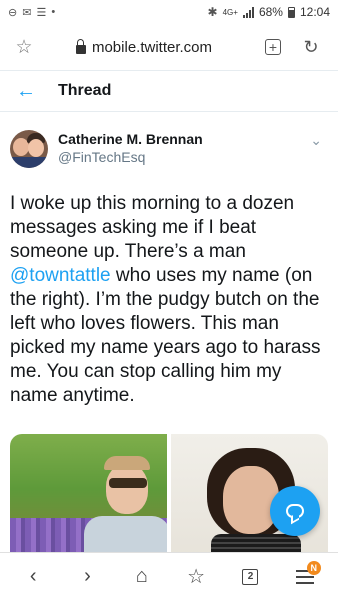  I want to click on tweet-author-row: Catherine M. Brennan @FinTechEsq ⌄, so click(169, 149).